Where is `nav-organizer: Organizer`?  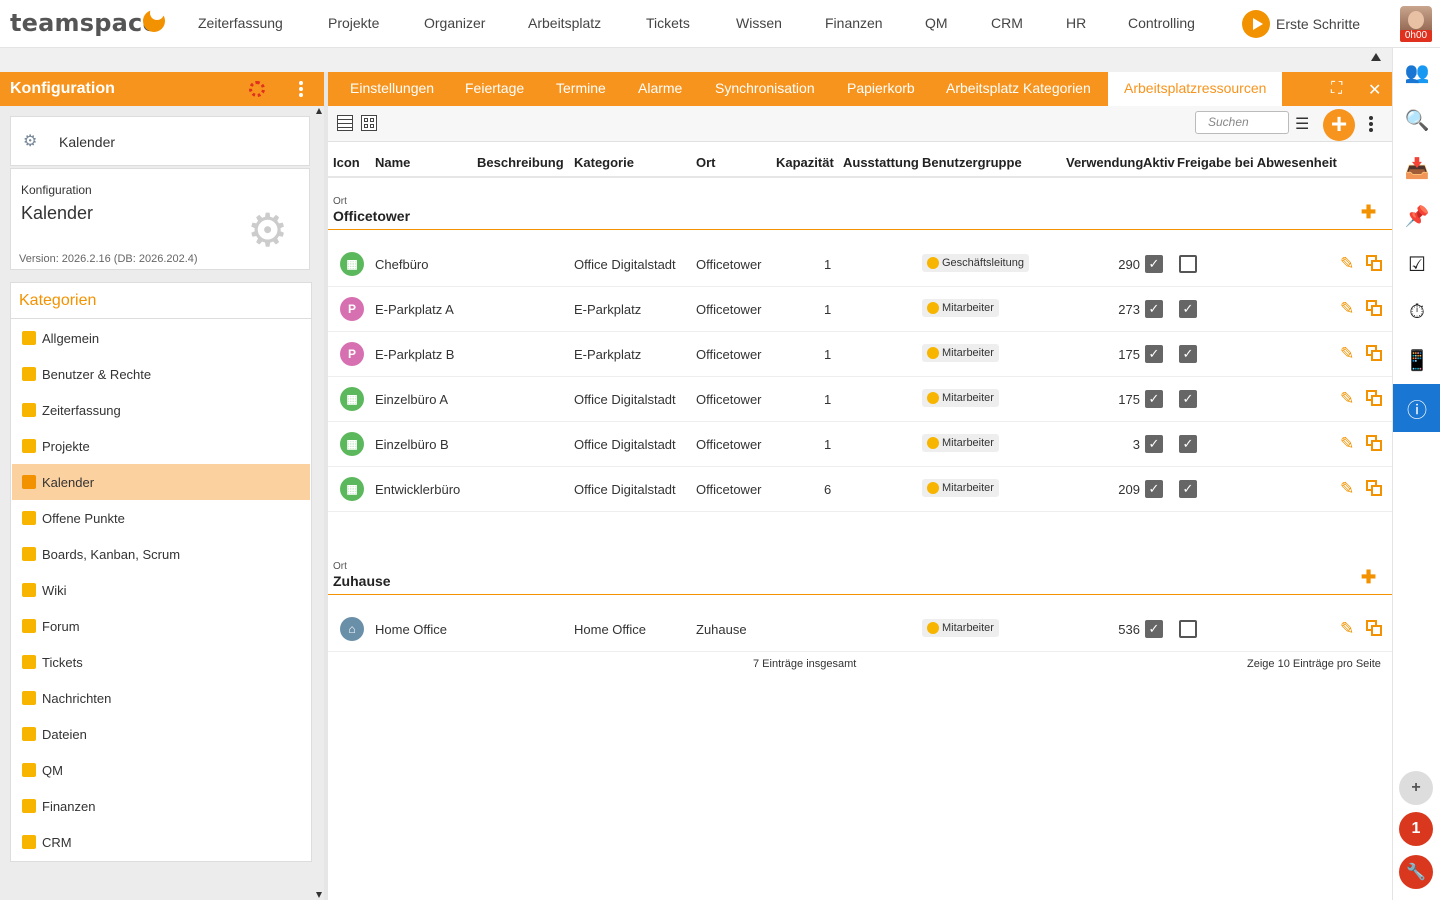
nav-organizer: Organizer is located at coordinates (454, 23).